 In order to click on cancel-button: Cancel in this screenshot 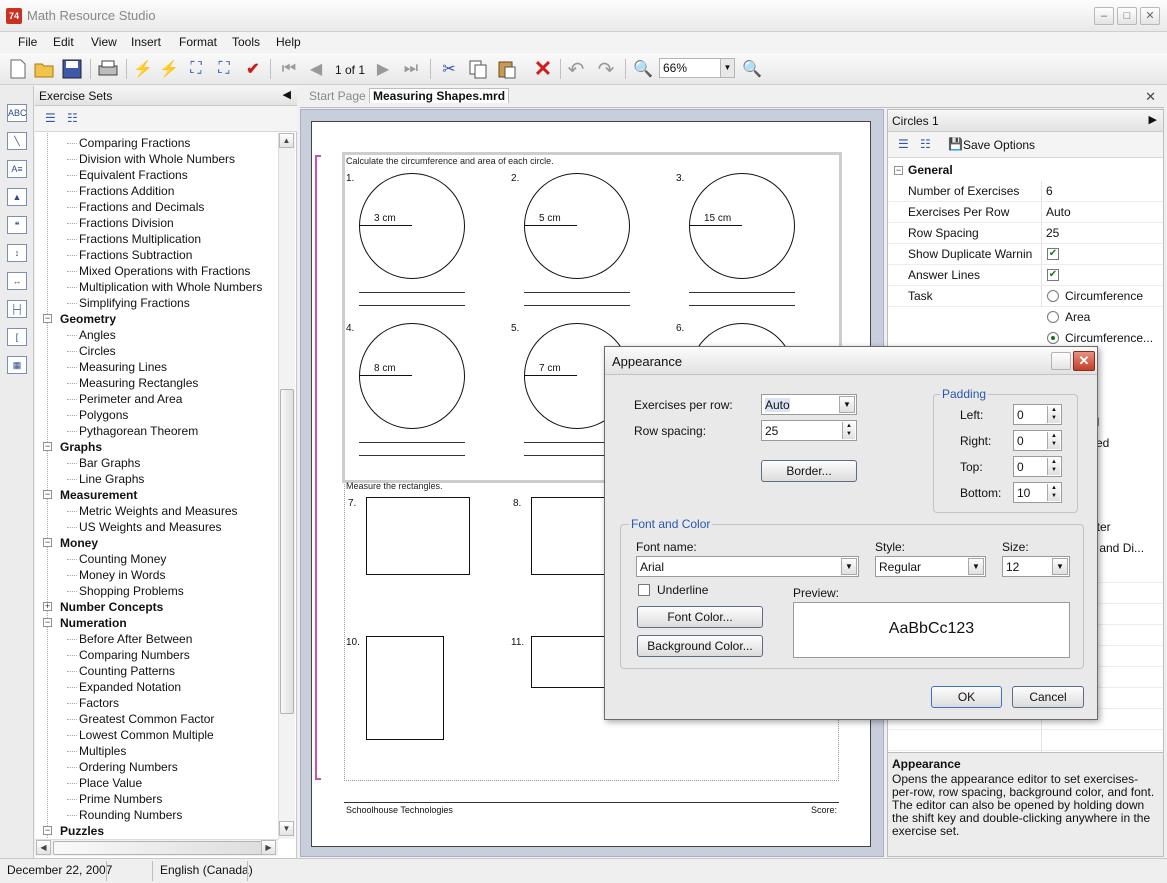, I will do `click(1048, 697)`.